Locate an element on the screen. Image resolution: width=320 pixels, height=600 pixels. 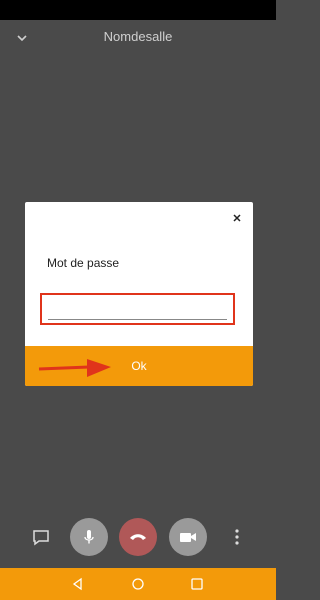
room-title: Nomdesalle is located at coordinates (138, 36).